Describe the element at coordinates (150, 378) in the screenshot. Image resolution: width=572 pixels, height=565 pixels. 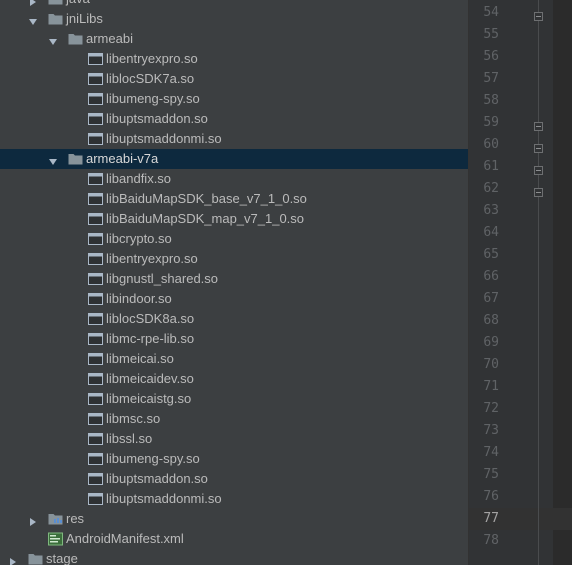
I see `tree-item-label: libmeicaidev.so` at that location.